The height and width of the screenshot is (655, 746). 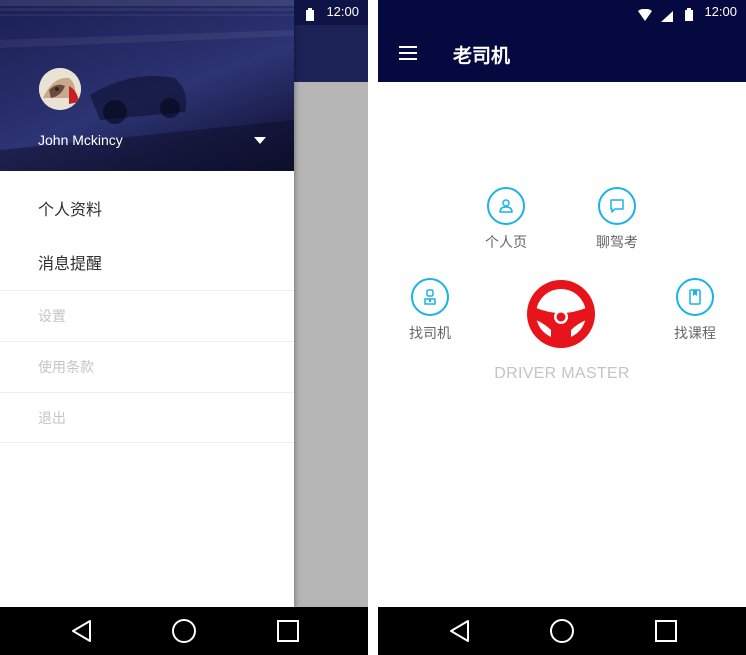 I want to click on brand-text: DRIVER MASTER, so click(x=562, y=373).